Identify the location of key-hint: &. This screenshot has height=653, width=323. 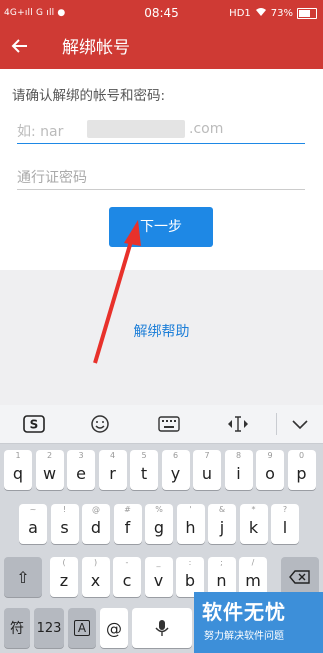
(222, 509).